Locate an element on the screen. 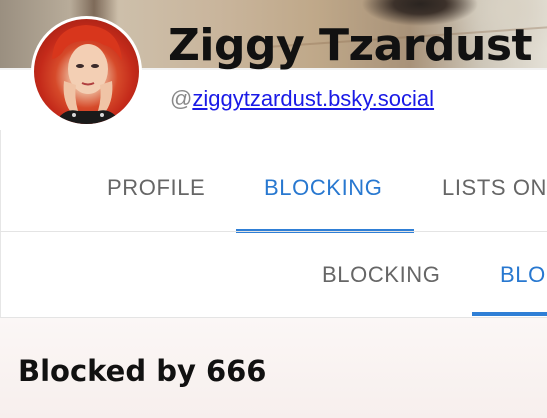 The image size is (547, 418). handle-prefix: @ is located at coordinates (181, 98).